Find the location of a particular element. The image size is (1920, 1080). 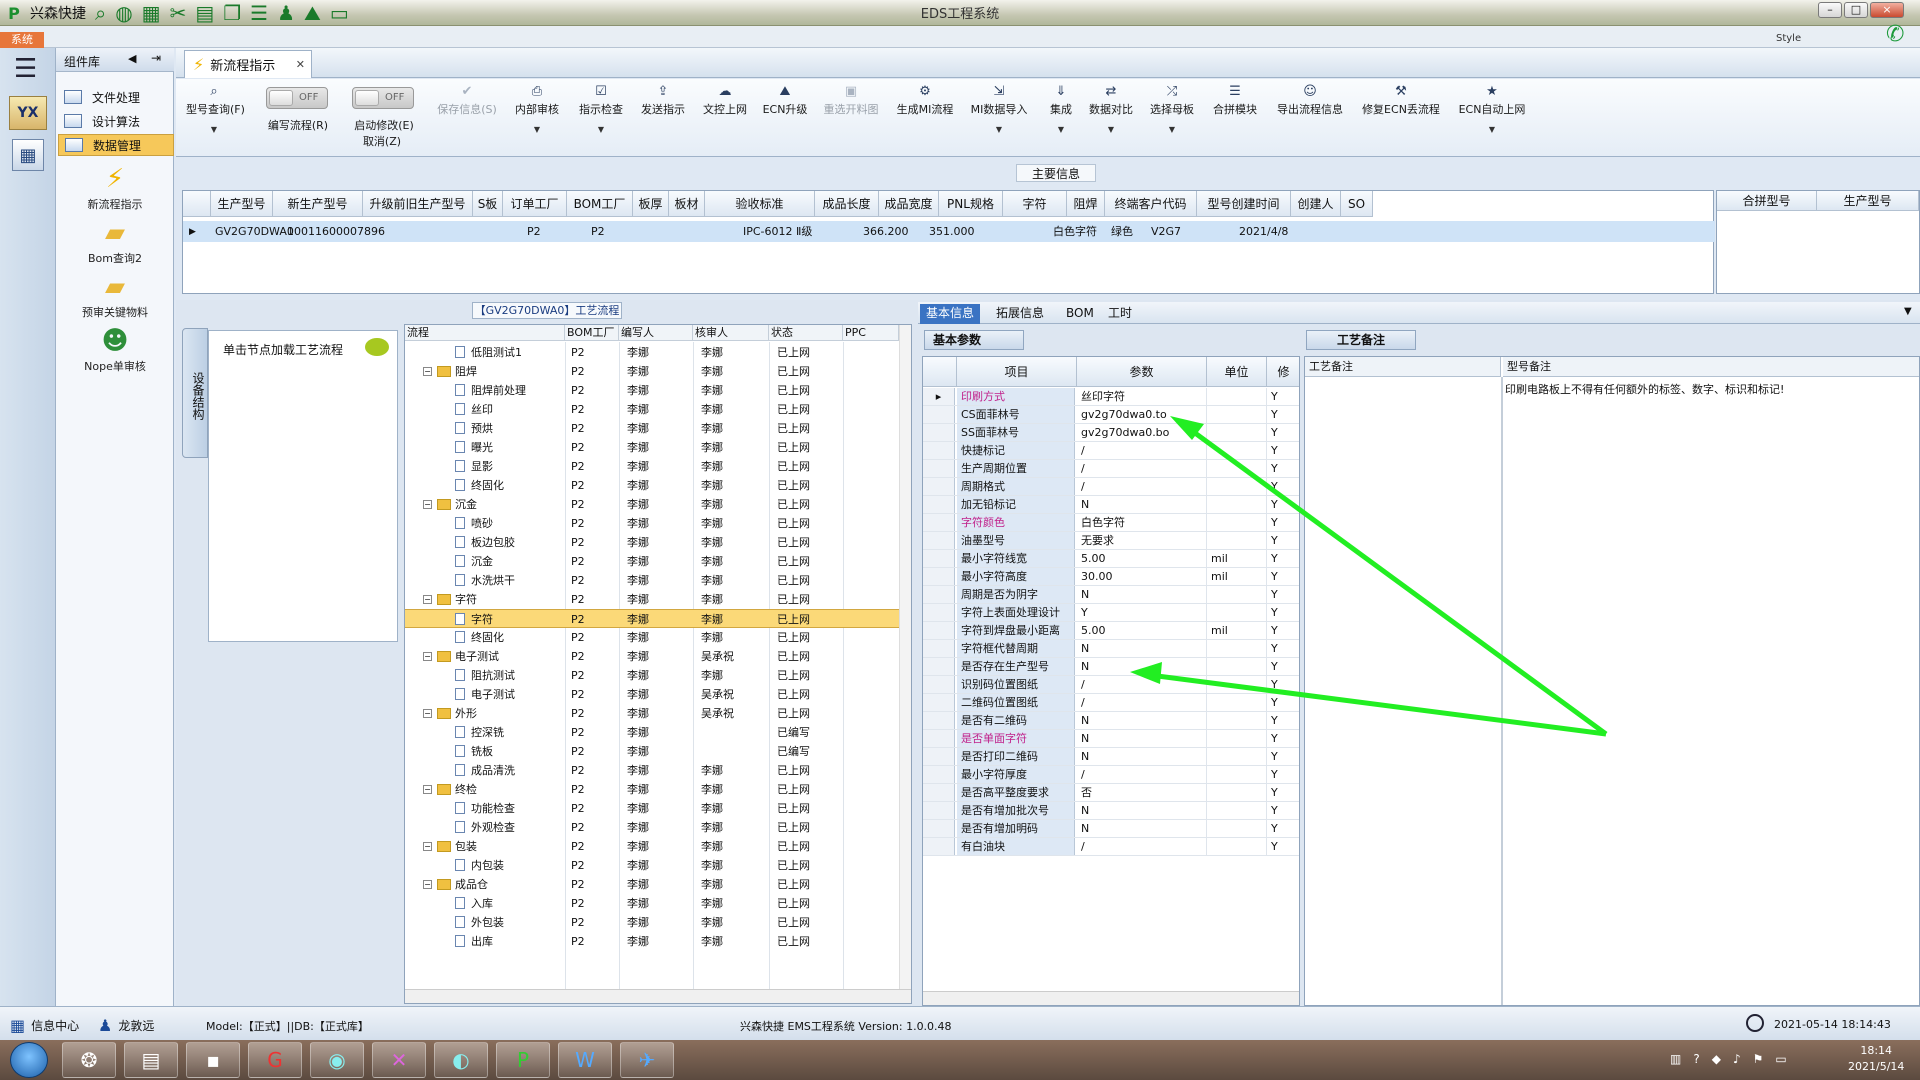

param-row: 字符上表面处理设计 Y Y is located at coordinates (1111, 613).